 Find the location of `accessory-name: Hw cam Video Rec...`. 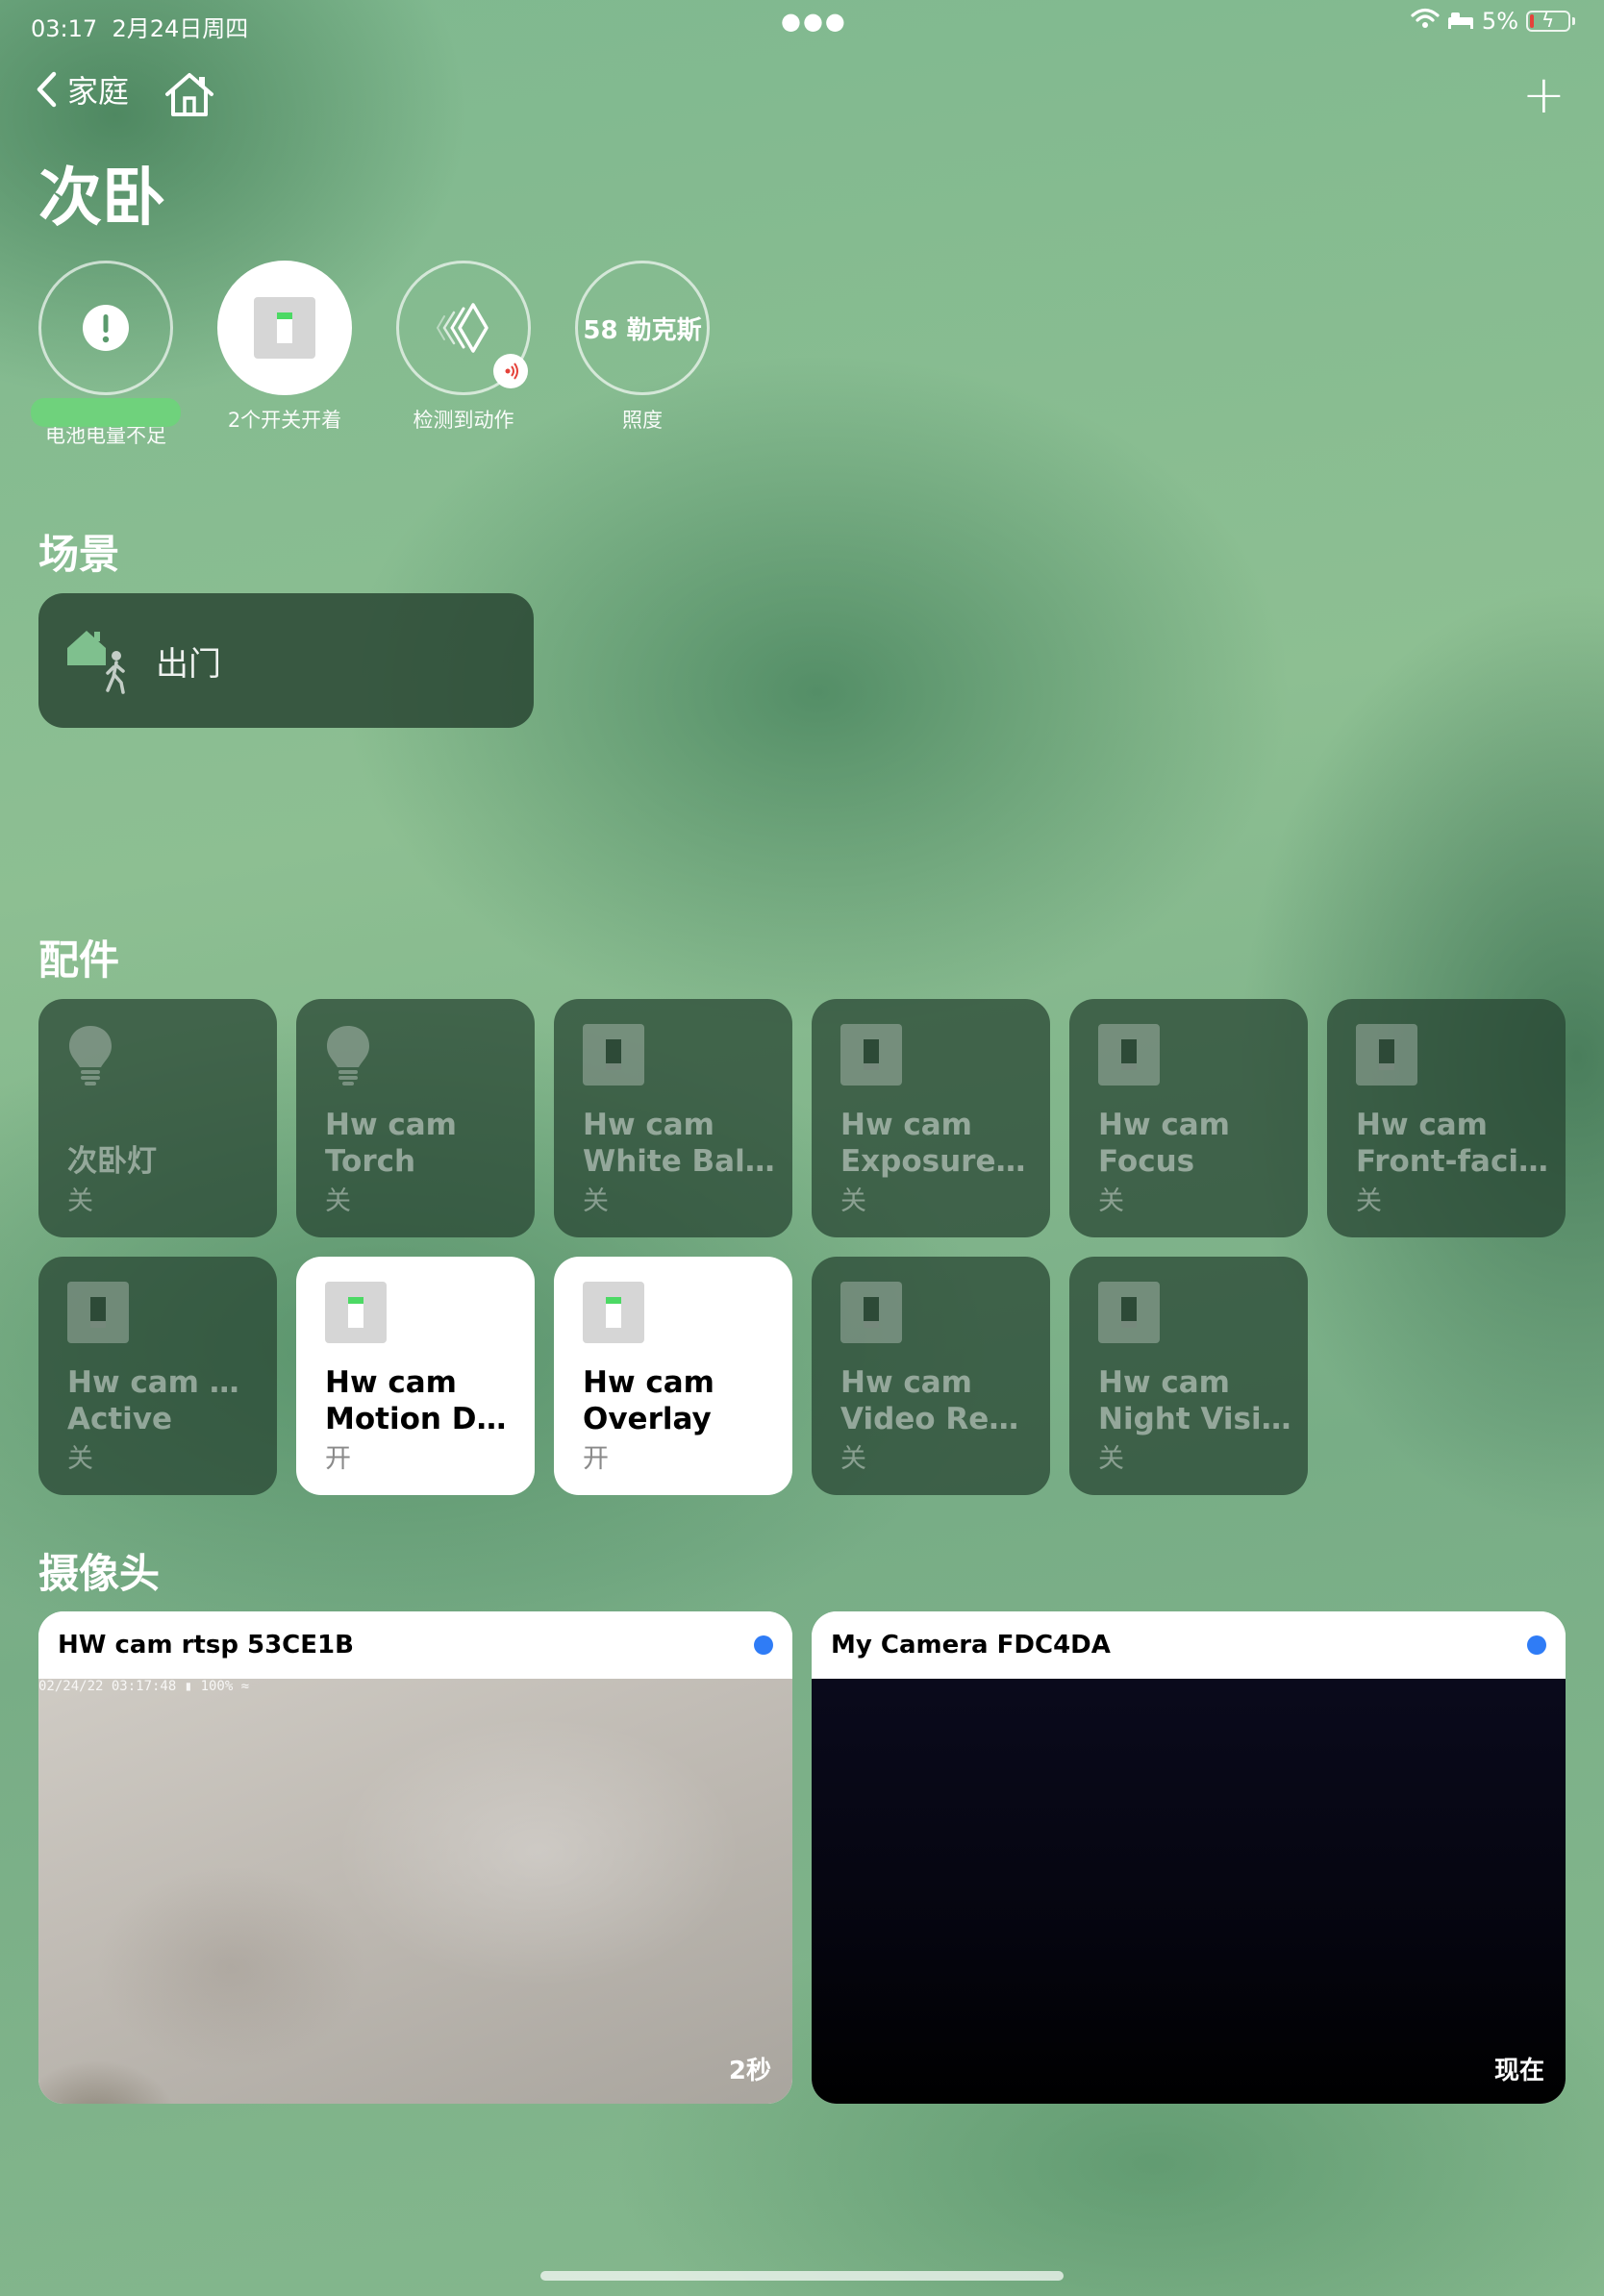

accessory-name: Hw cam Video Rec... is located at coordinates (937, 1400).